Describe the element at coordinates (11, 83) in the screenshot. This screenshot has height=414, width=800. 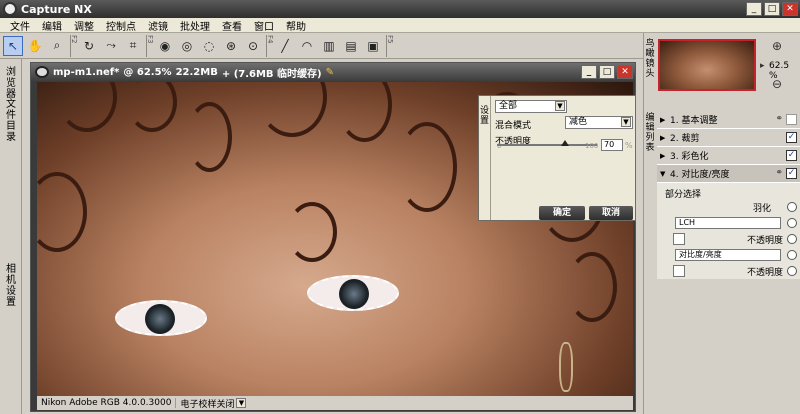
I see `tab-browser: 浏览器` at that location.